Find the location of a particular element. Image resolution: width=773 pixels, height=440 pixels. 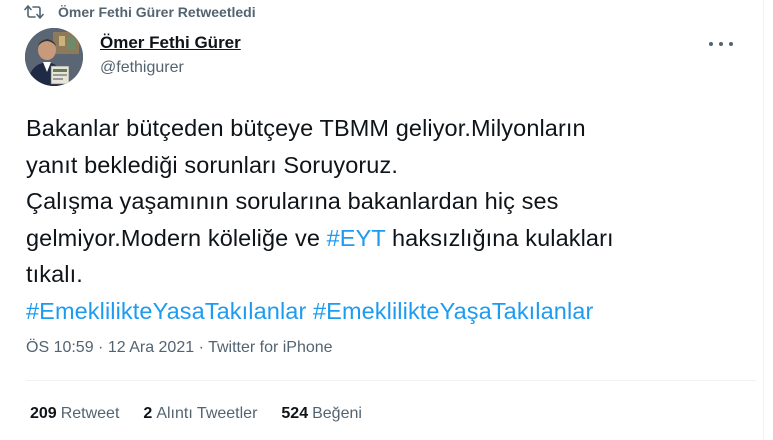

likes-count: 524 is located at coordinates (295, 413).